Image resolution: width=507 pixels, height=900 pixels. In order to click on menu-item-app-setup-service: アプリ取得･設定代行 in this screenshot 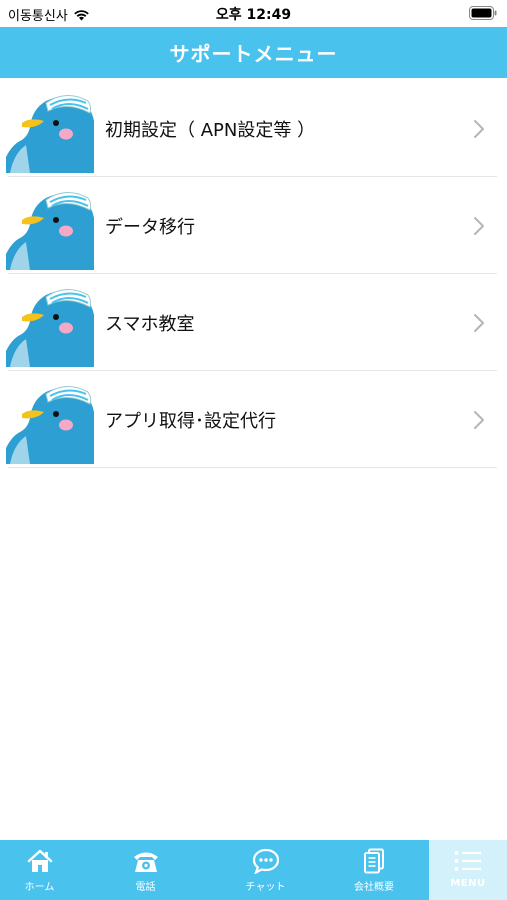, I will do `click(253, 419)`.